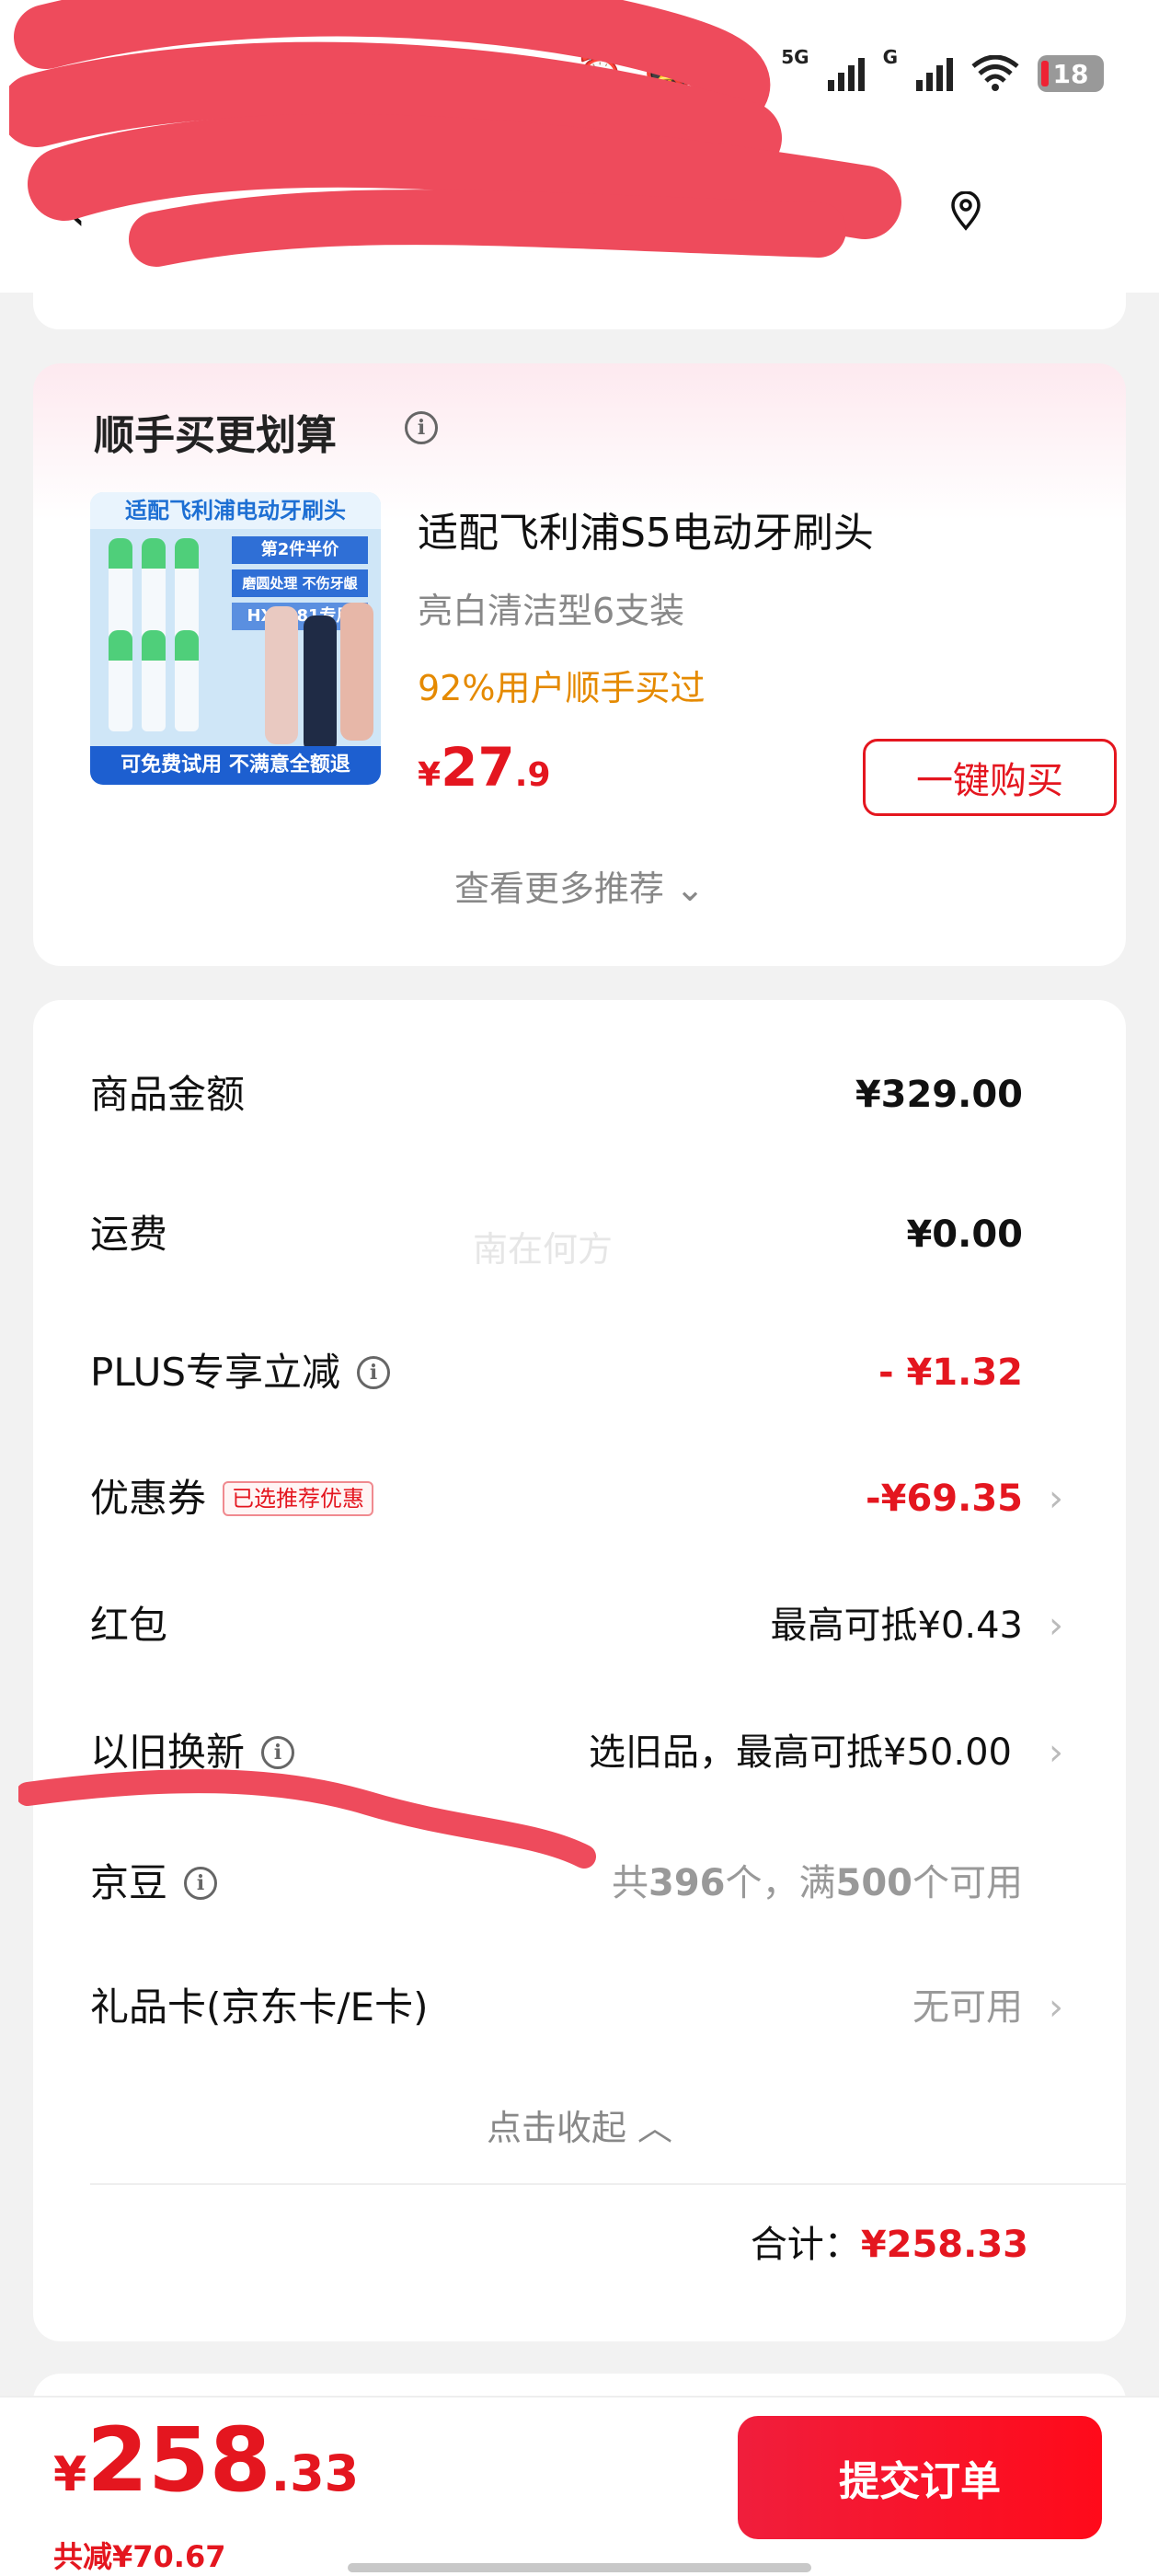 This screenshot has width=1159, height=2576. I want to click on battery-level: 18, so click(1070, 73).